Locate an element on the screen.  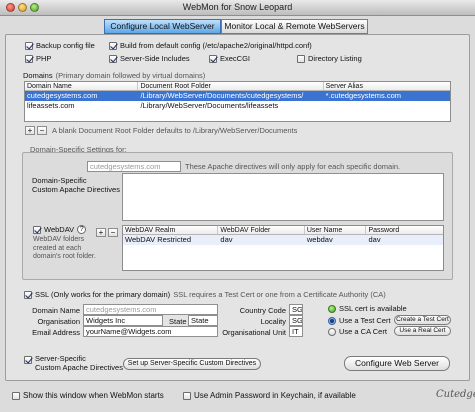
admin-password-checkbox is located at coordinates (187, 395).